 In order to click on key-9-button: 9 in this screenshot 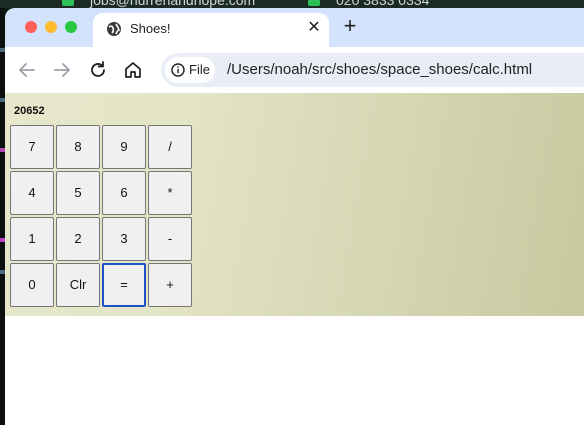, I will do `click(124, 147)`.